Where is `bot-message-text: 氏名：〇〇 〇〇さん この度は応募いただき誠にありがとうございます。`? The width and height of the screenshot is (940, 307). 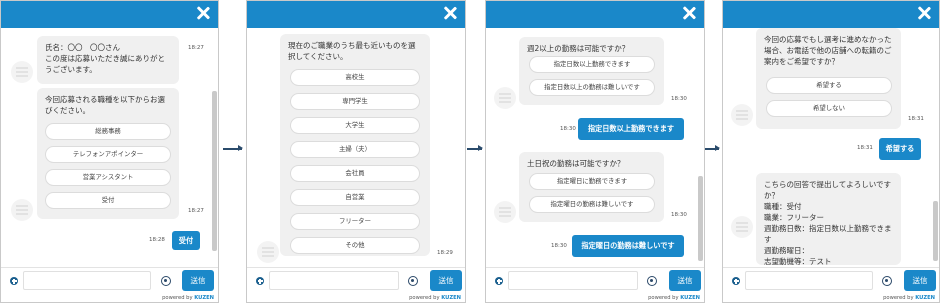 bot-message-text: 氏名：〇〇 〇〇さん この度は応募いただき誠にありがとうございます。 is located at coordinates (105, 58).